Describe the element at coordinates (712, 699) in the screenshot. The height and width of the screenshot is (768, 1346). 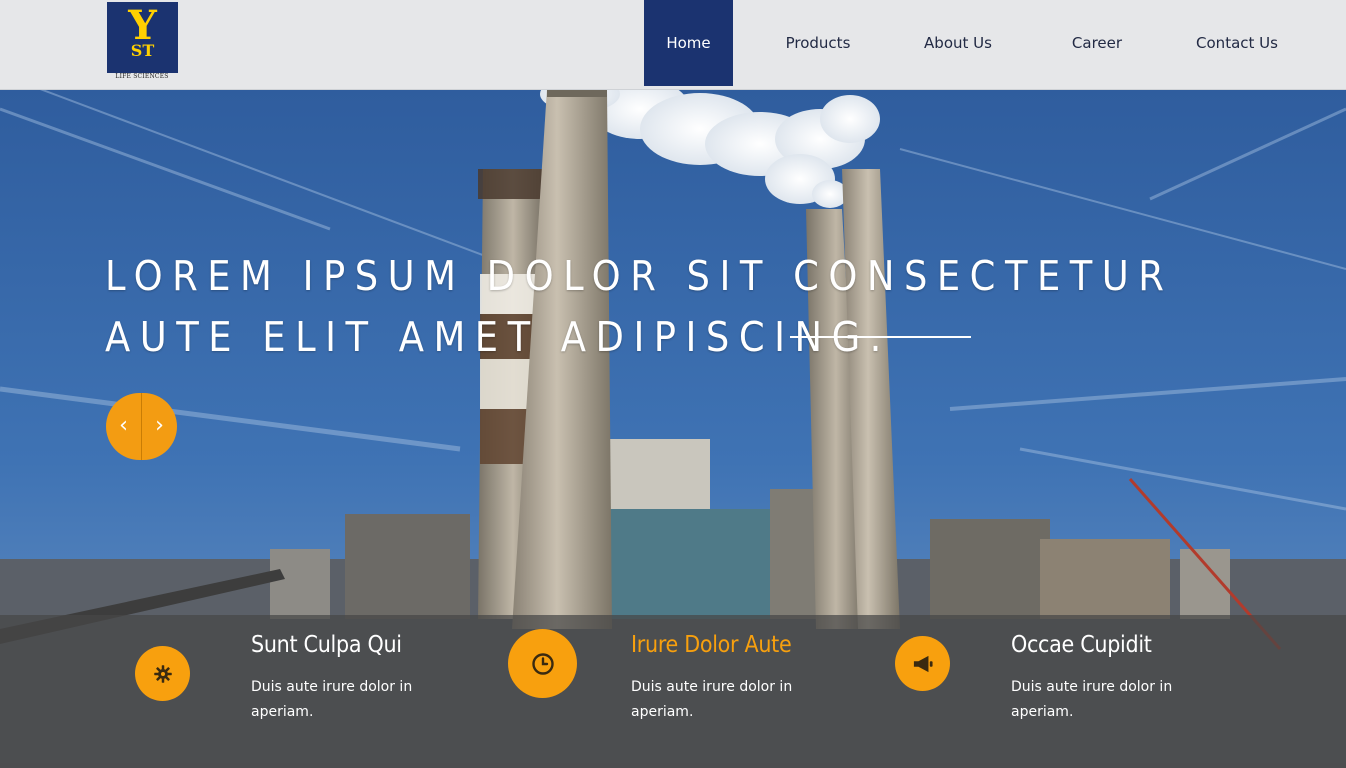
I see `feature-2-text: Duis aute irure dolor in aperiam.` at that location.